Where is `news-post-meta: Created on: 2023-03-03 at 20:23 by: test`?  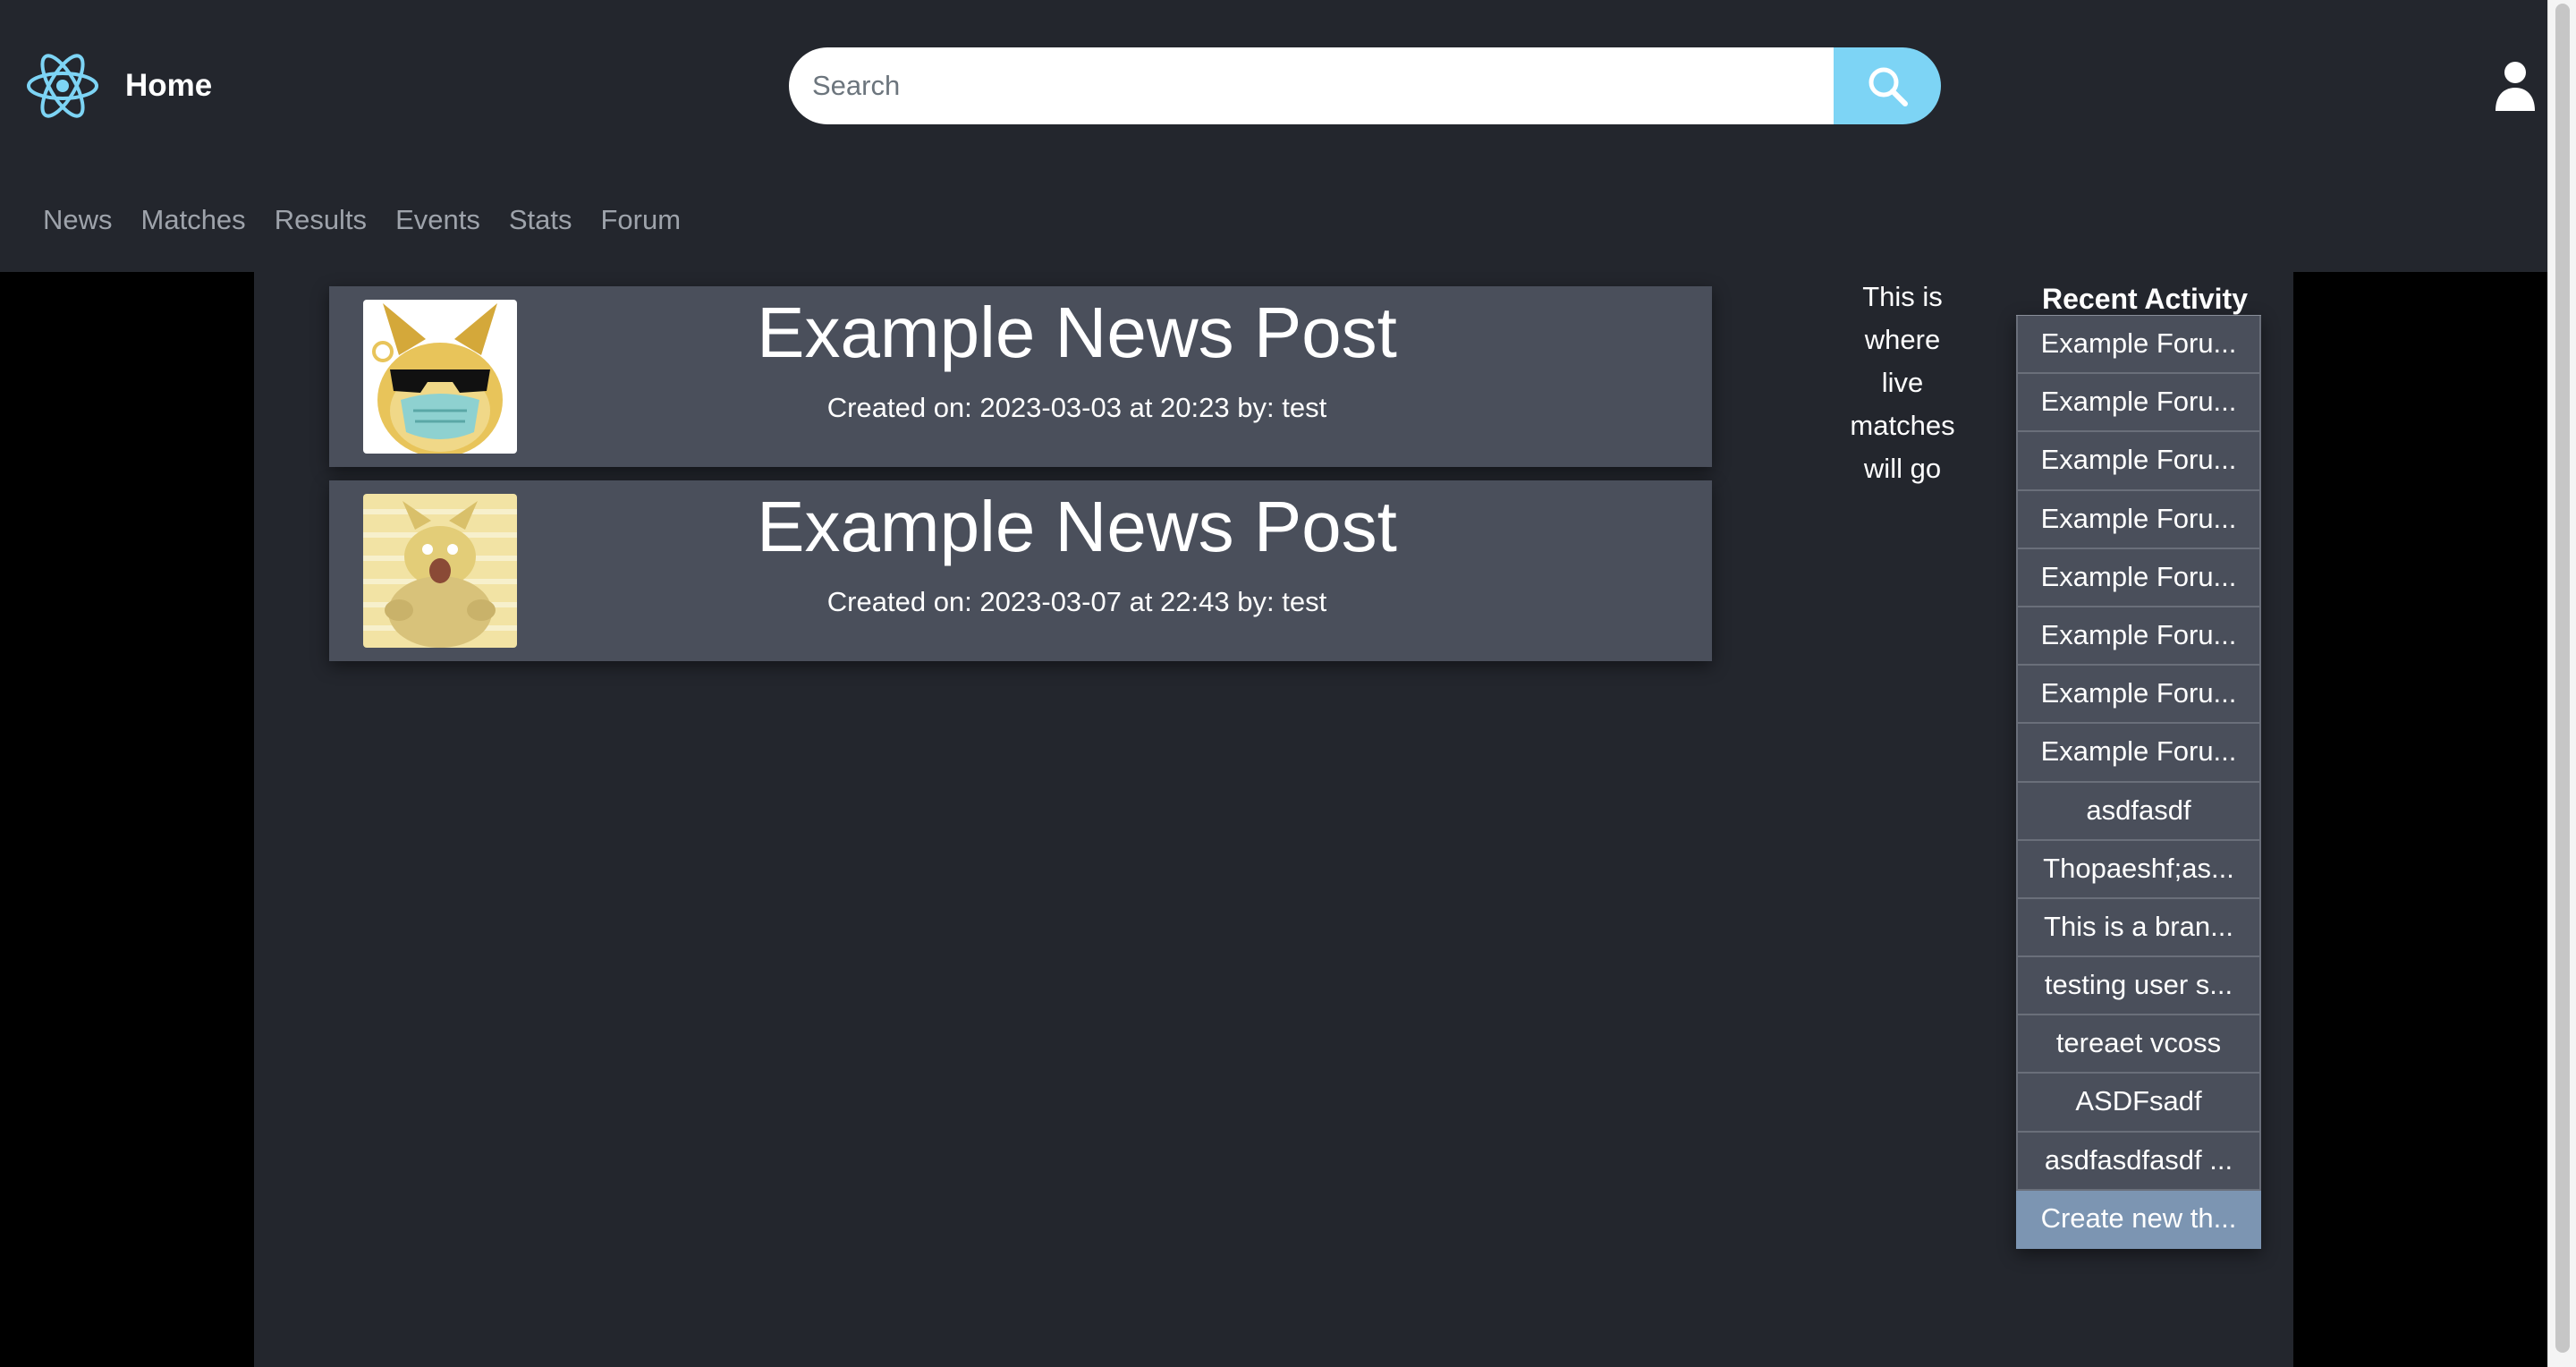
news-post-meta: Created on: 2023-03-03 at 20:23 by: test is located at coordinates (1076, 407).